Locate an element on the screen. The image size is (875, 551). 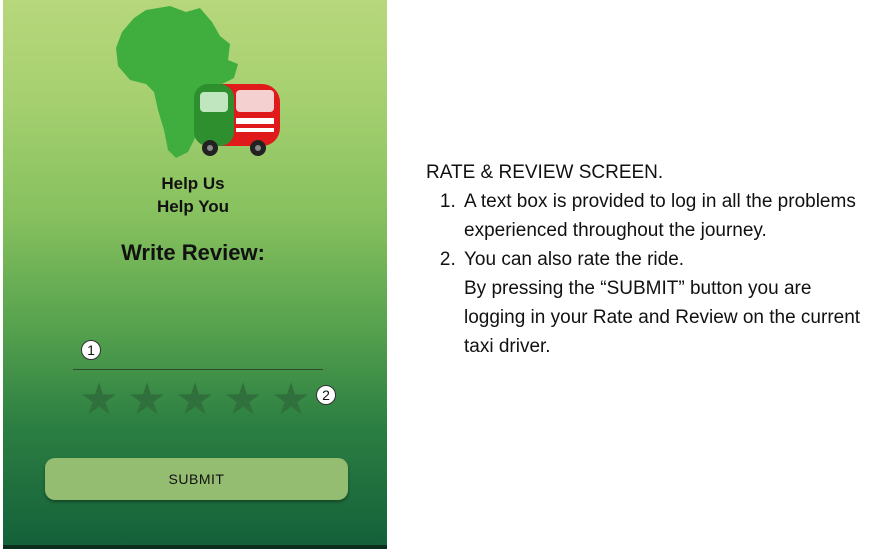
description-item-2-line-1: You can also rate the ride. is located at coordinates (574, 259).